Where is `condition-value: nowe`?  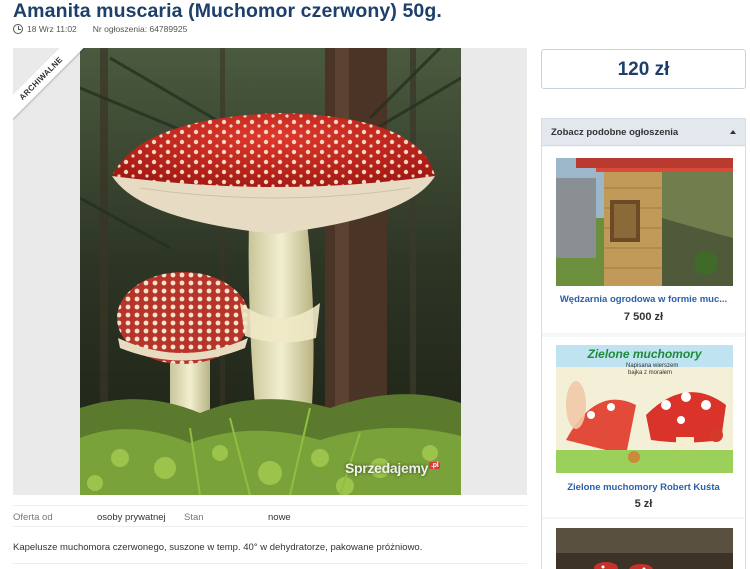 condition-value: nowe is located at coordinates (279, 517).